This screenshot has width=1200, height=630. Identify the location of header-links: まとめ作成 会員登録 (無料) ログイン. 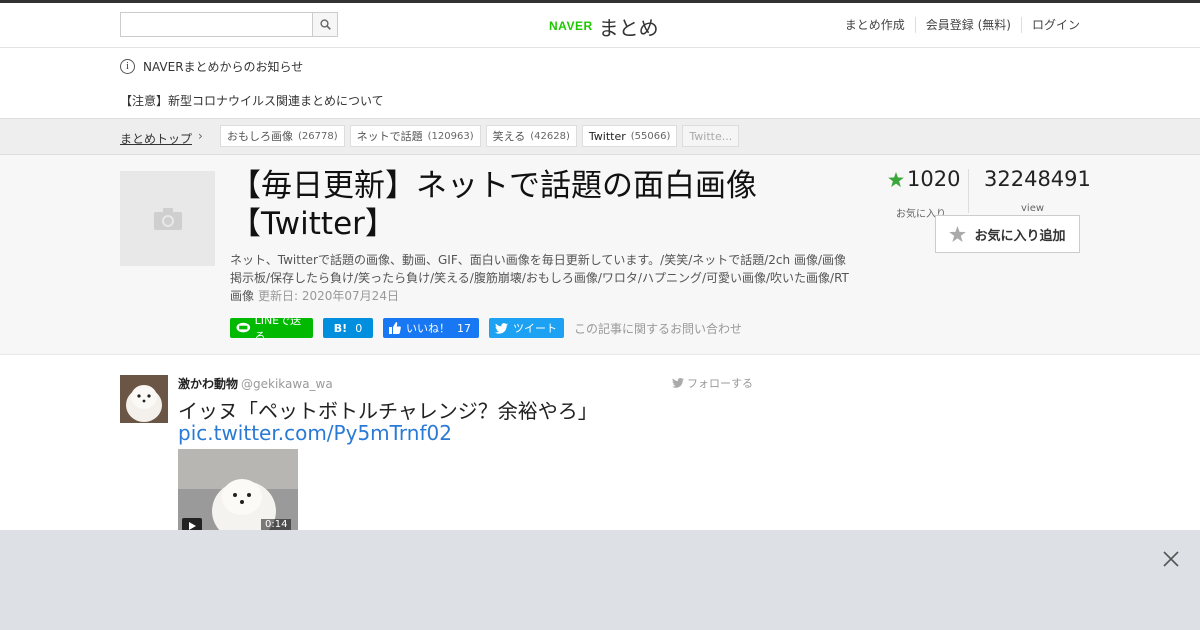
(962, 25).